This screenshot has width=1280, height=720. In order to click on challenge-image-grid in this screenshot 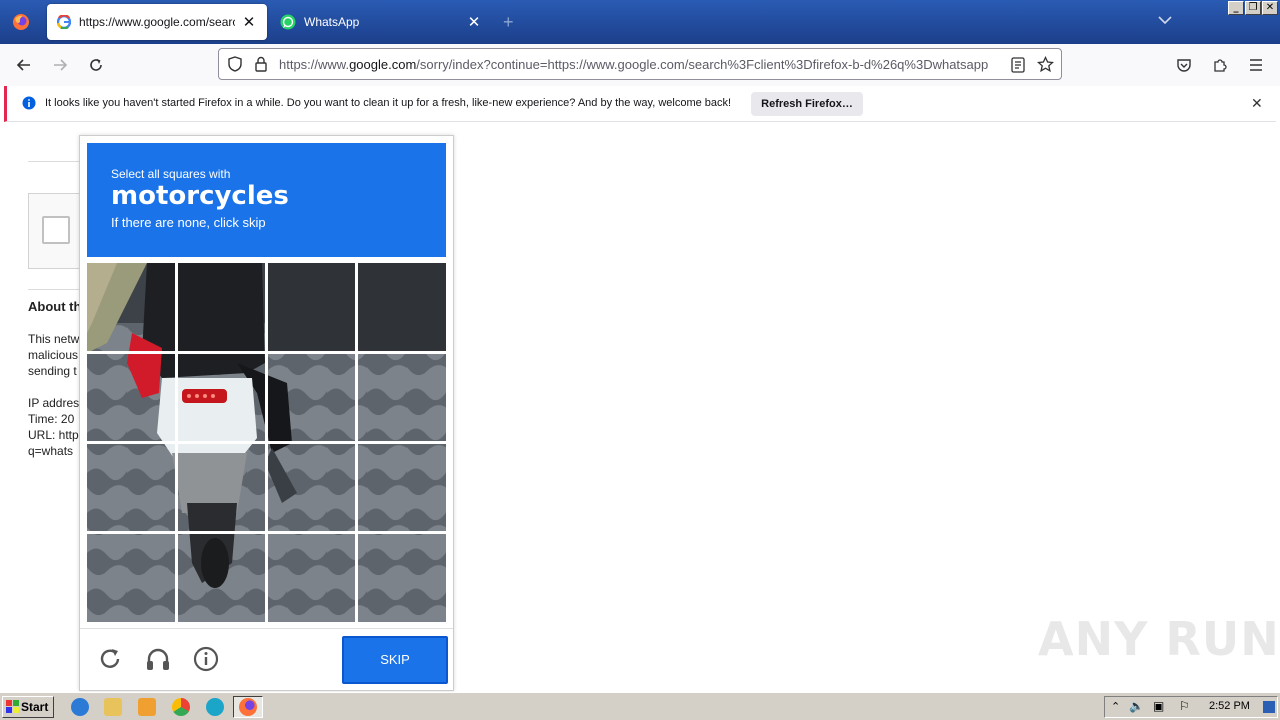, I will do `click(266, 442)`.